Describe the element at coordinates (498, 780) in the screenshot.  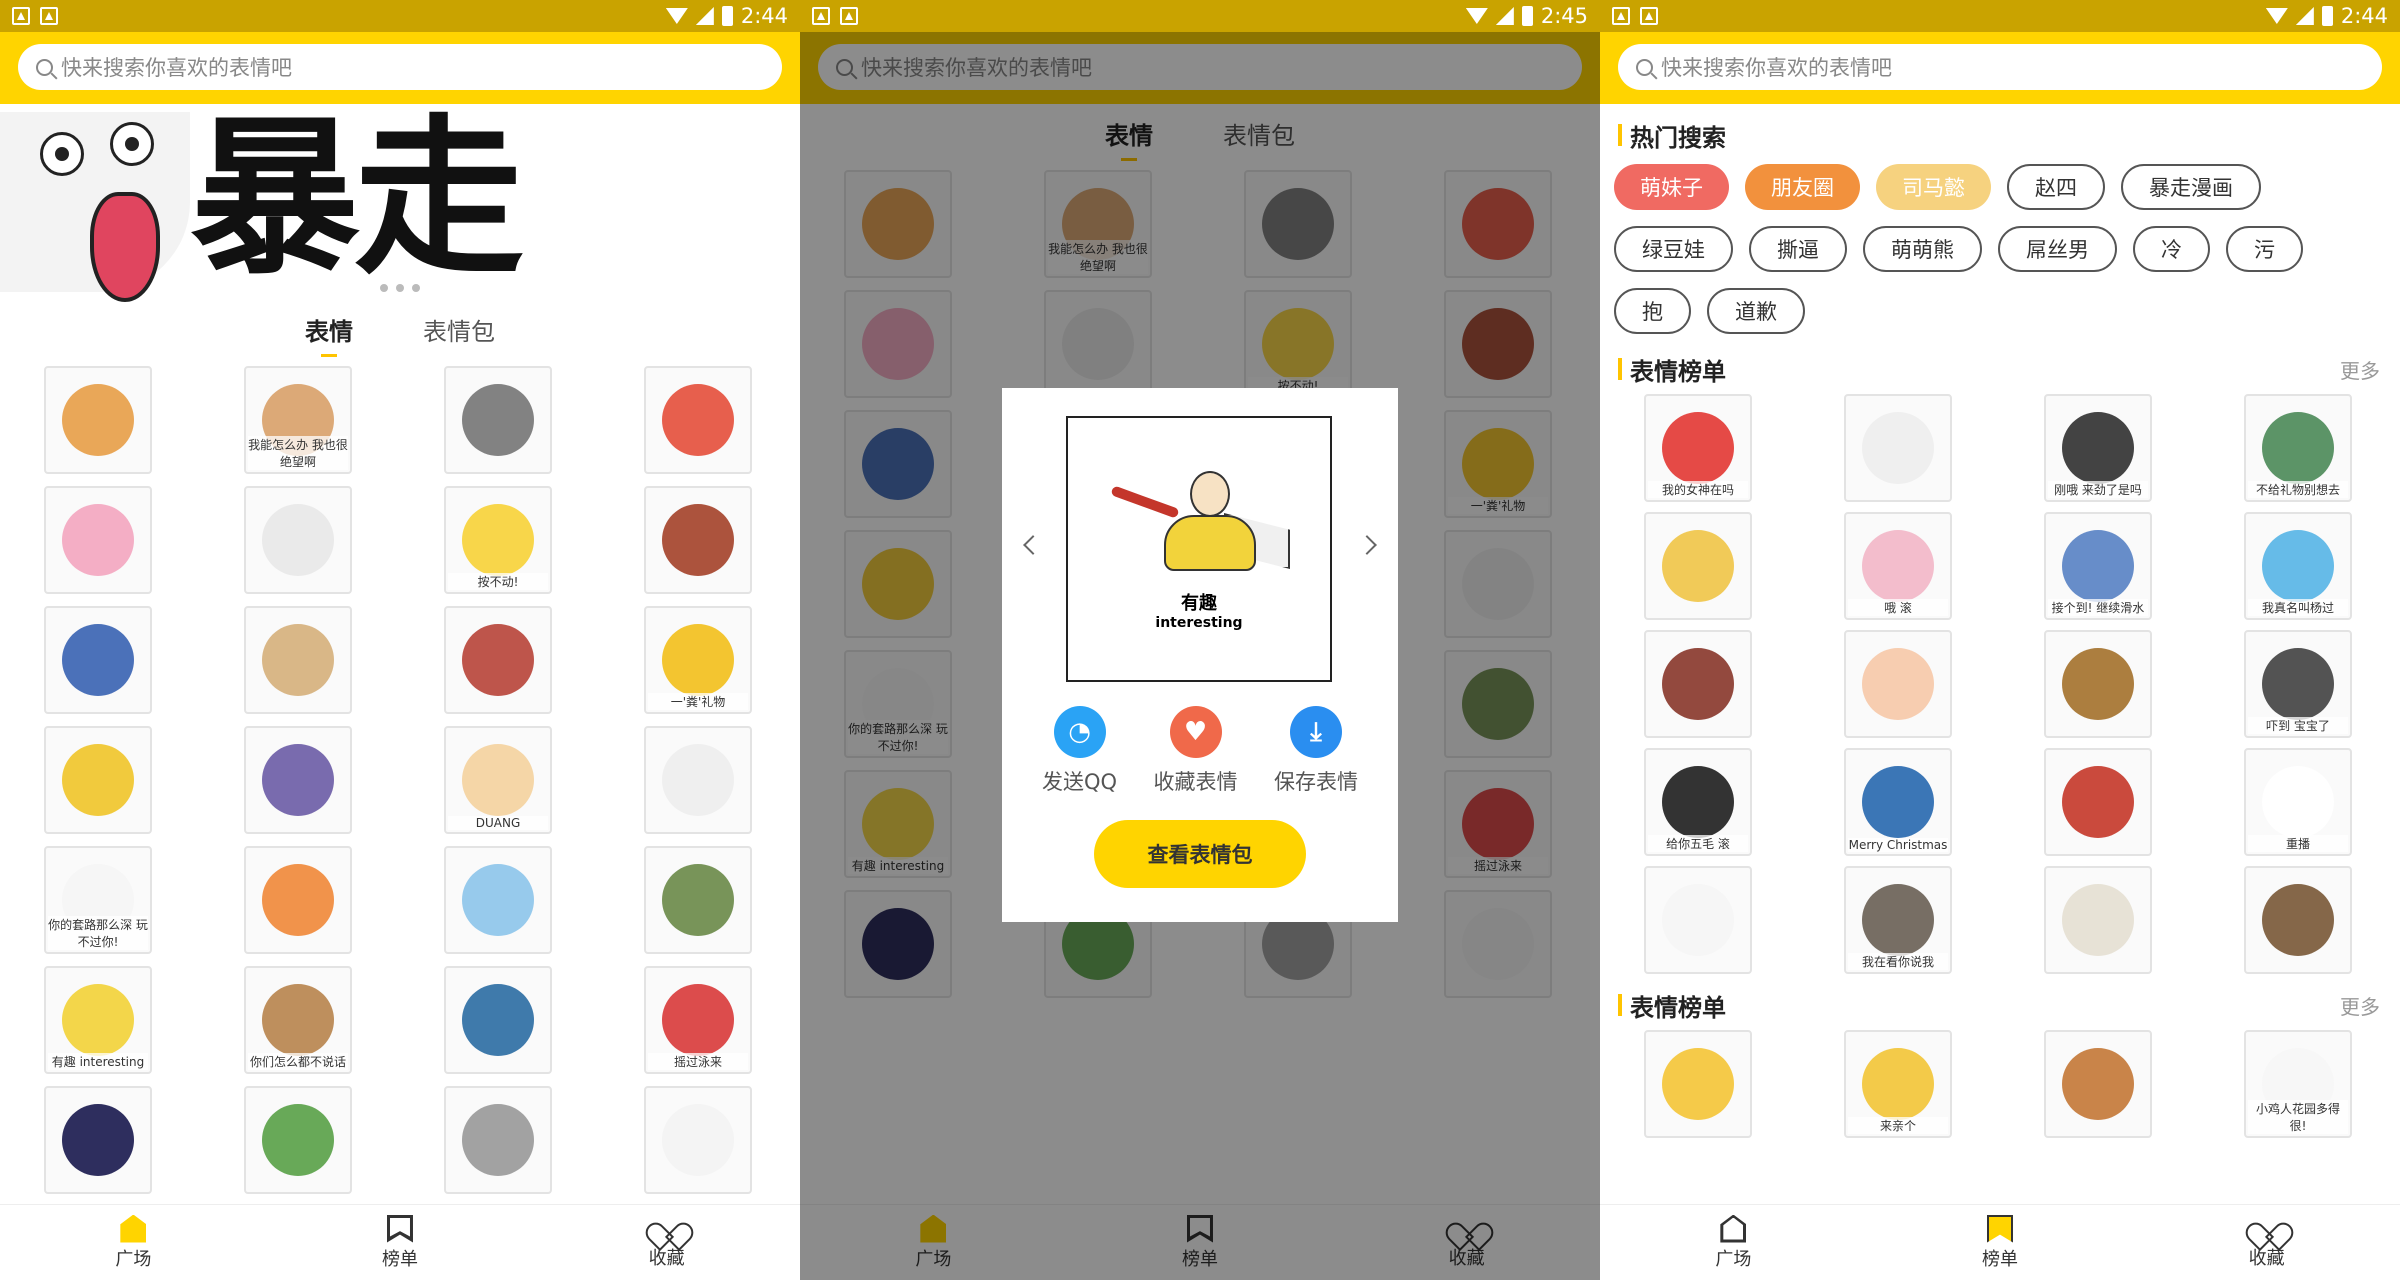
I see `sticker-thumbnail: DUANG` at that location.